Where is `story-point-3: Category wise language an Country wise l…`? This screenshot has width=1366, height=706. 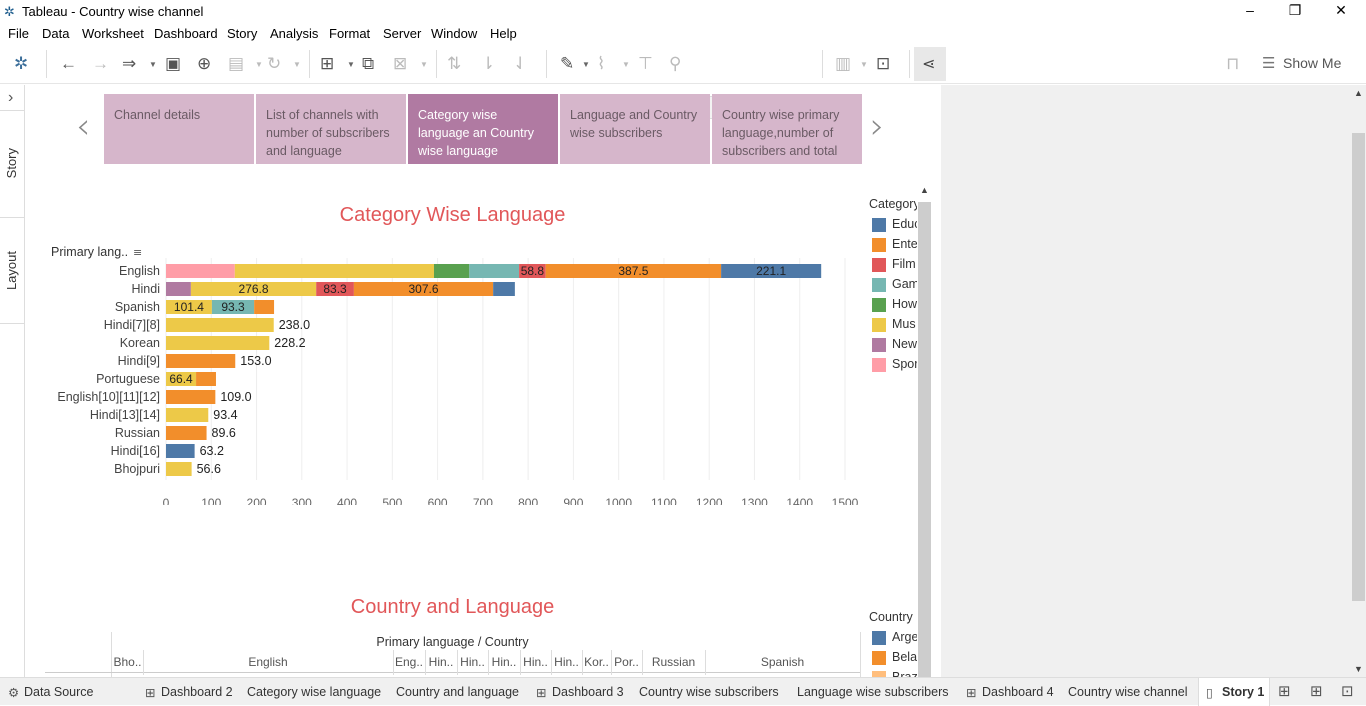
story-point-3: Category wise language an Country wise l… is located at coordinates (483, 129).